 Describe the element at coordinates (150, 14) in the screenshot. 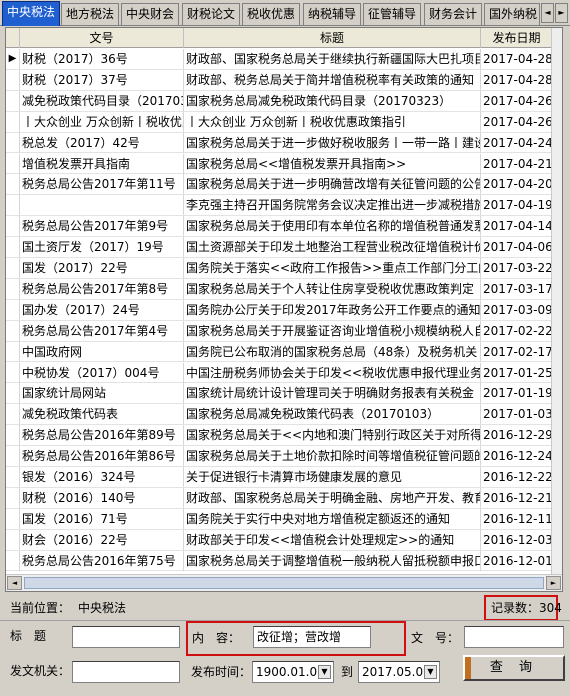

I see `tab-central-accounting: 中央财会` at that location.